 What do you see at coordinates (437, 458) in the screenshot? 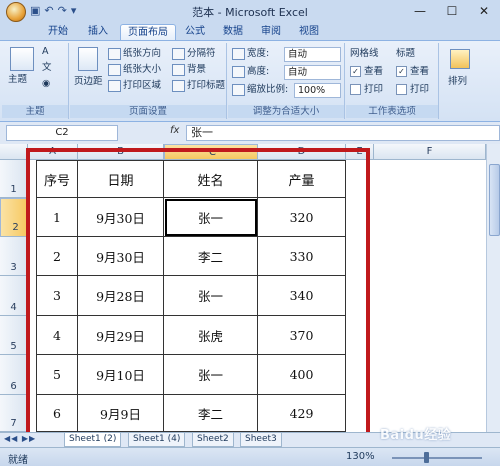
I see `zoom-slider` at bounding box center [437, 458].